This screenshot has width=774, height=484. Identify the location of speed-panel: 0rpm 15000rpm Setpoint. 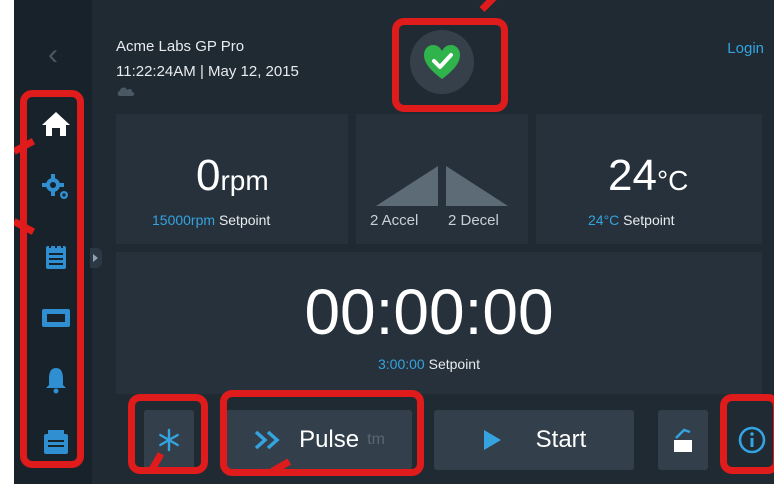
(232, 179).